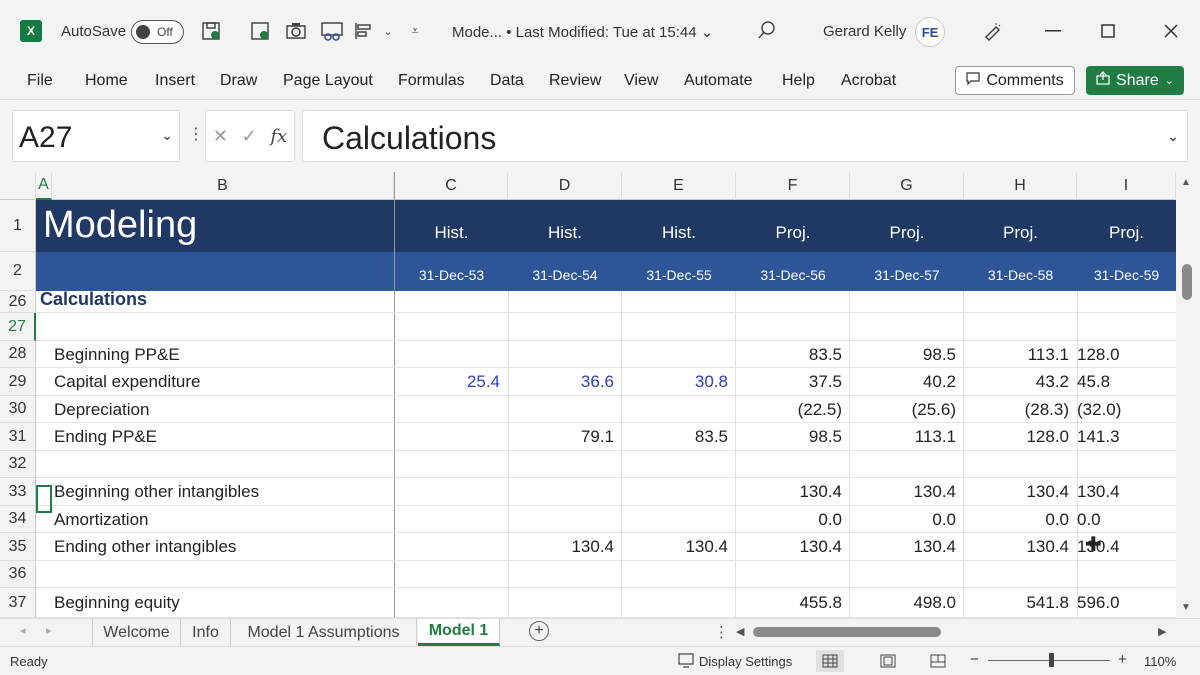  I want to click on row-header-32: 32, so click(18, 464).